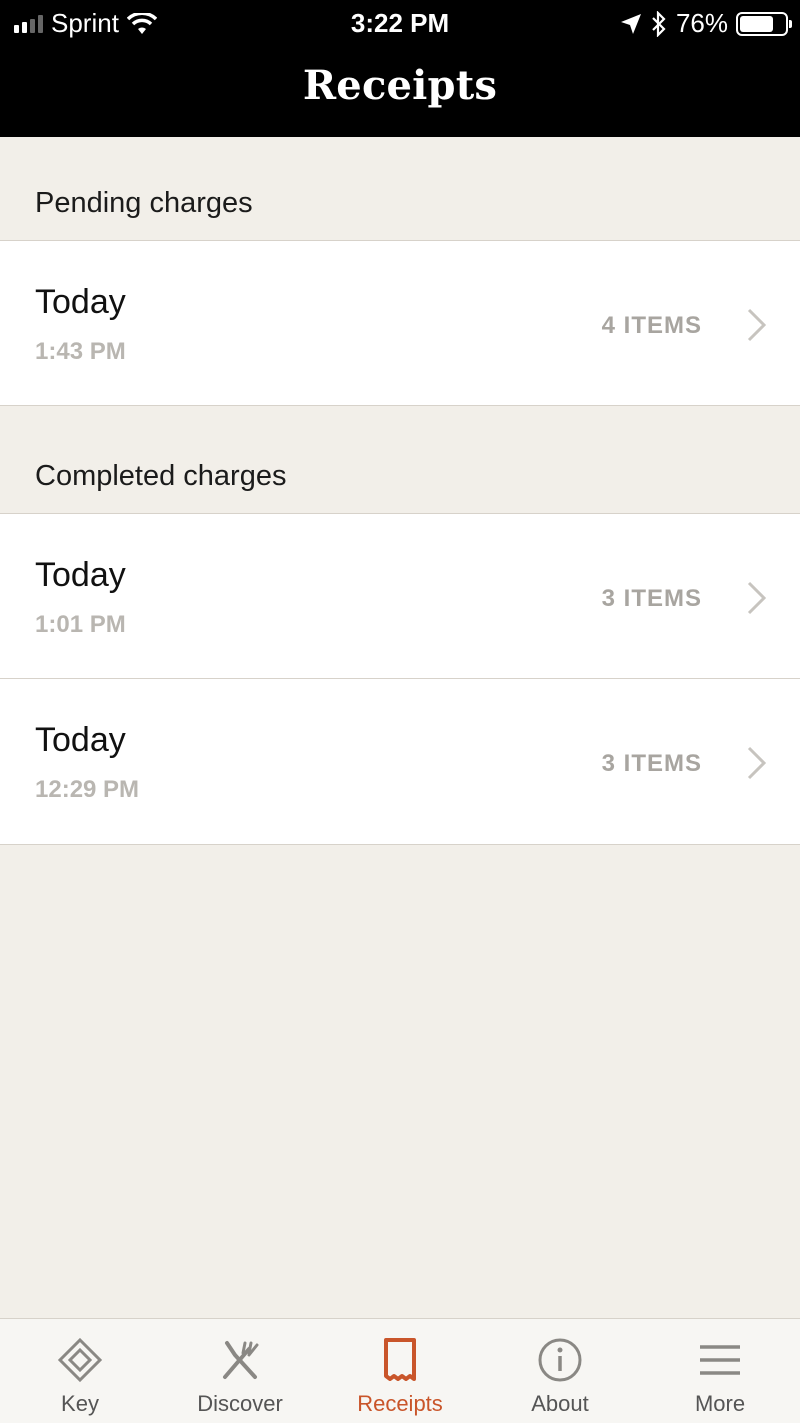 Image resolution: width=800 pixels, height=1423 pixels. I want to click on top-bar: Sprint 3:22 PM 76% Receipts, so click(400, 68).